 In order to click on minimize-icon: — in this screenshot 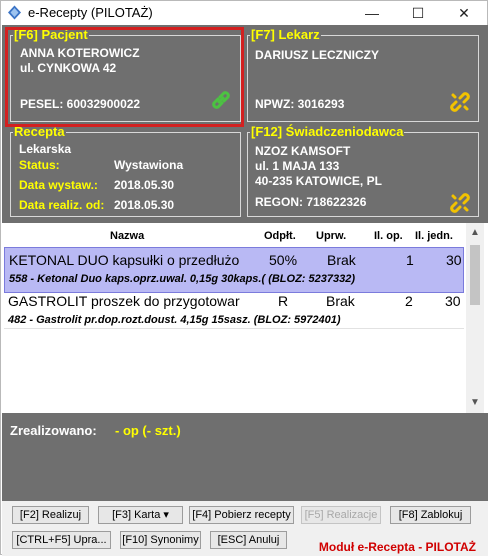, I will do `click(372, 13)`.